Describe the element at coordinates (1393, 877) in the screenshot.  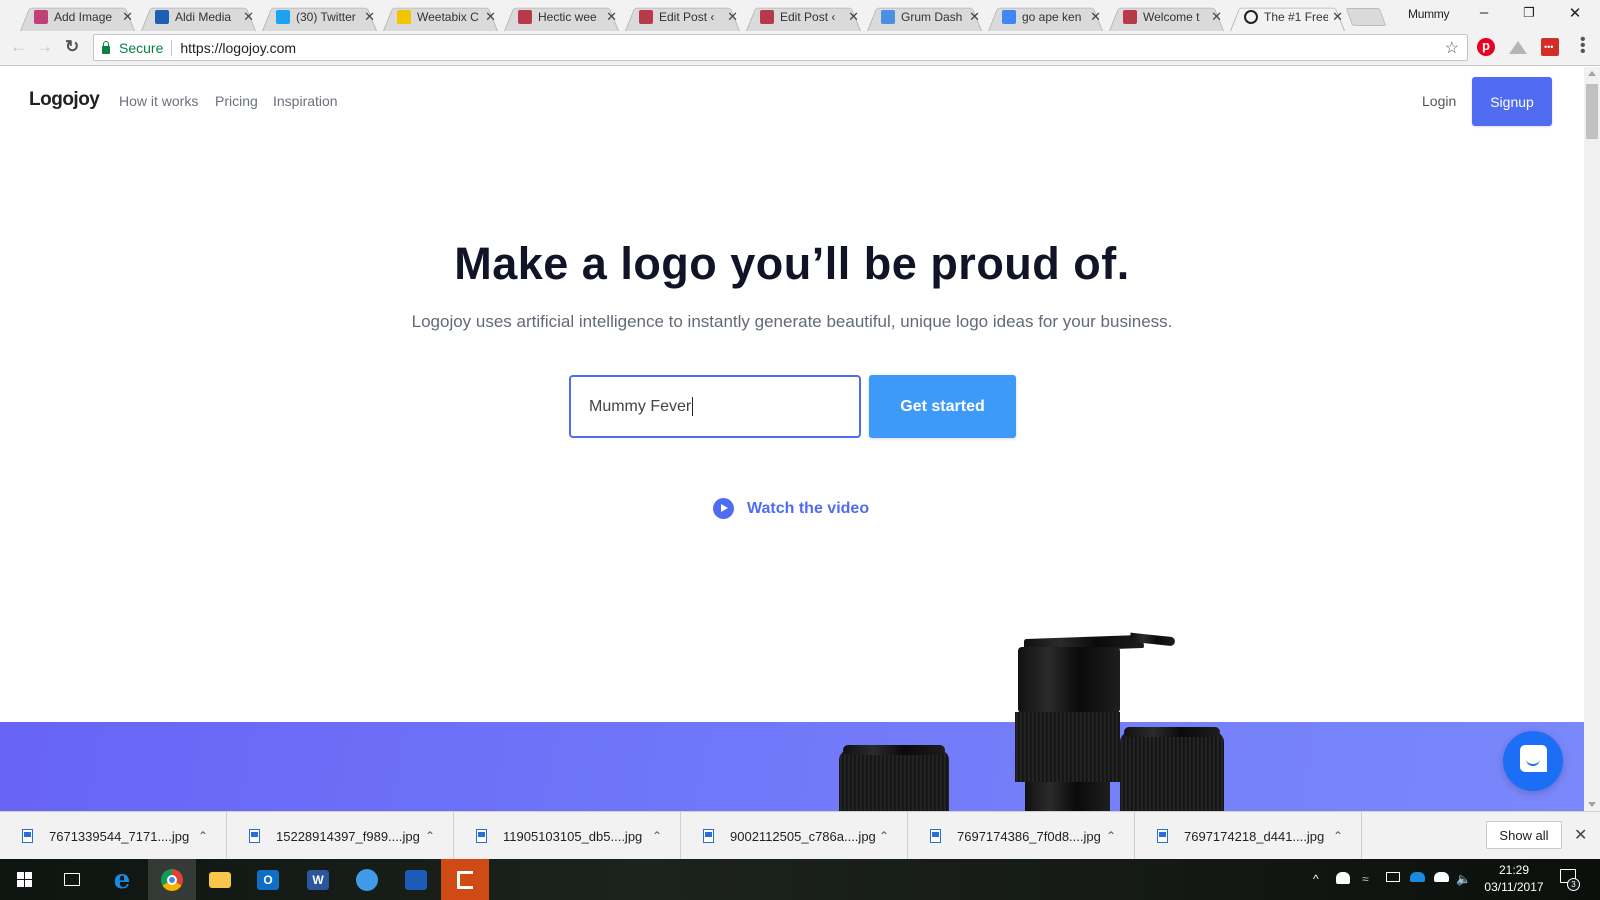
I see `battery-icon` at that location.